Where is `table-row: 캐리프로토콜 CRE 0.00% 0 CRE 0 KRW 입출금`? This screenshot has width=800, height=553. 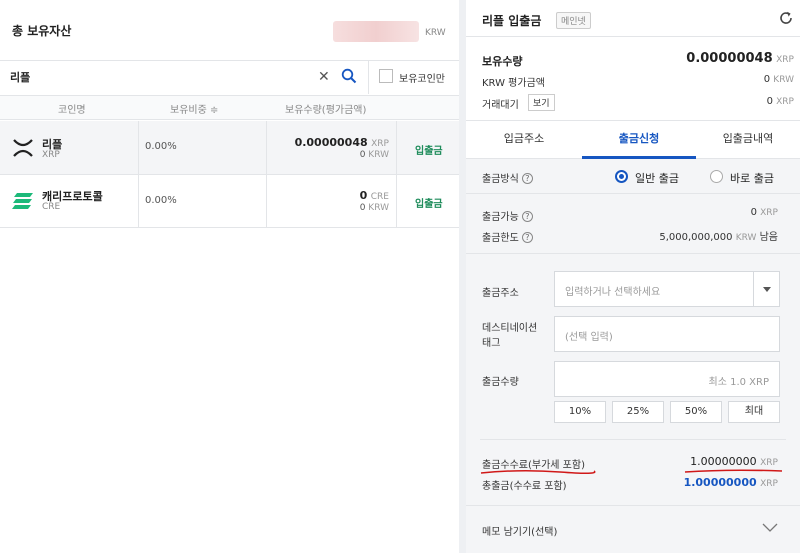
table-row: 캐리프로토콜 CRE 0.00% 0 CRE 0 KRW 입출금 is located at coordinates (229, 201).